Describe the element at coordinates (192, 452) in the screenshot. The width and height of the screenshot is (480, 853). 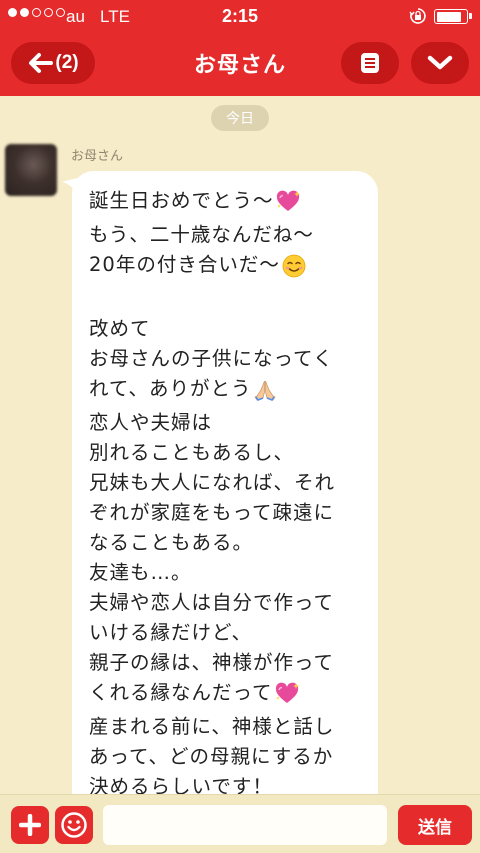
I see `message-line-text: 別れることもあるし、` at that location.